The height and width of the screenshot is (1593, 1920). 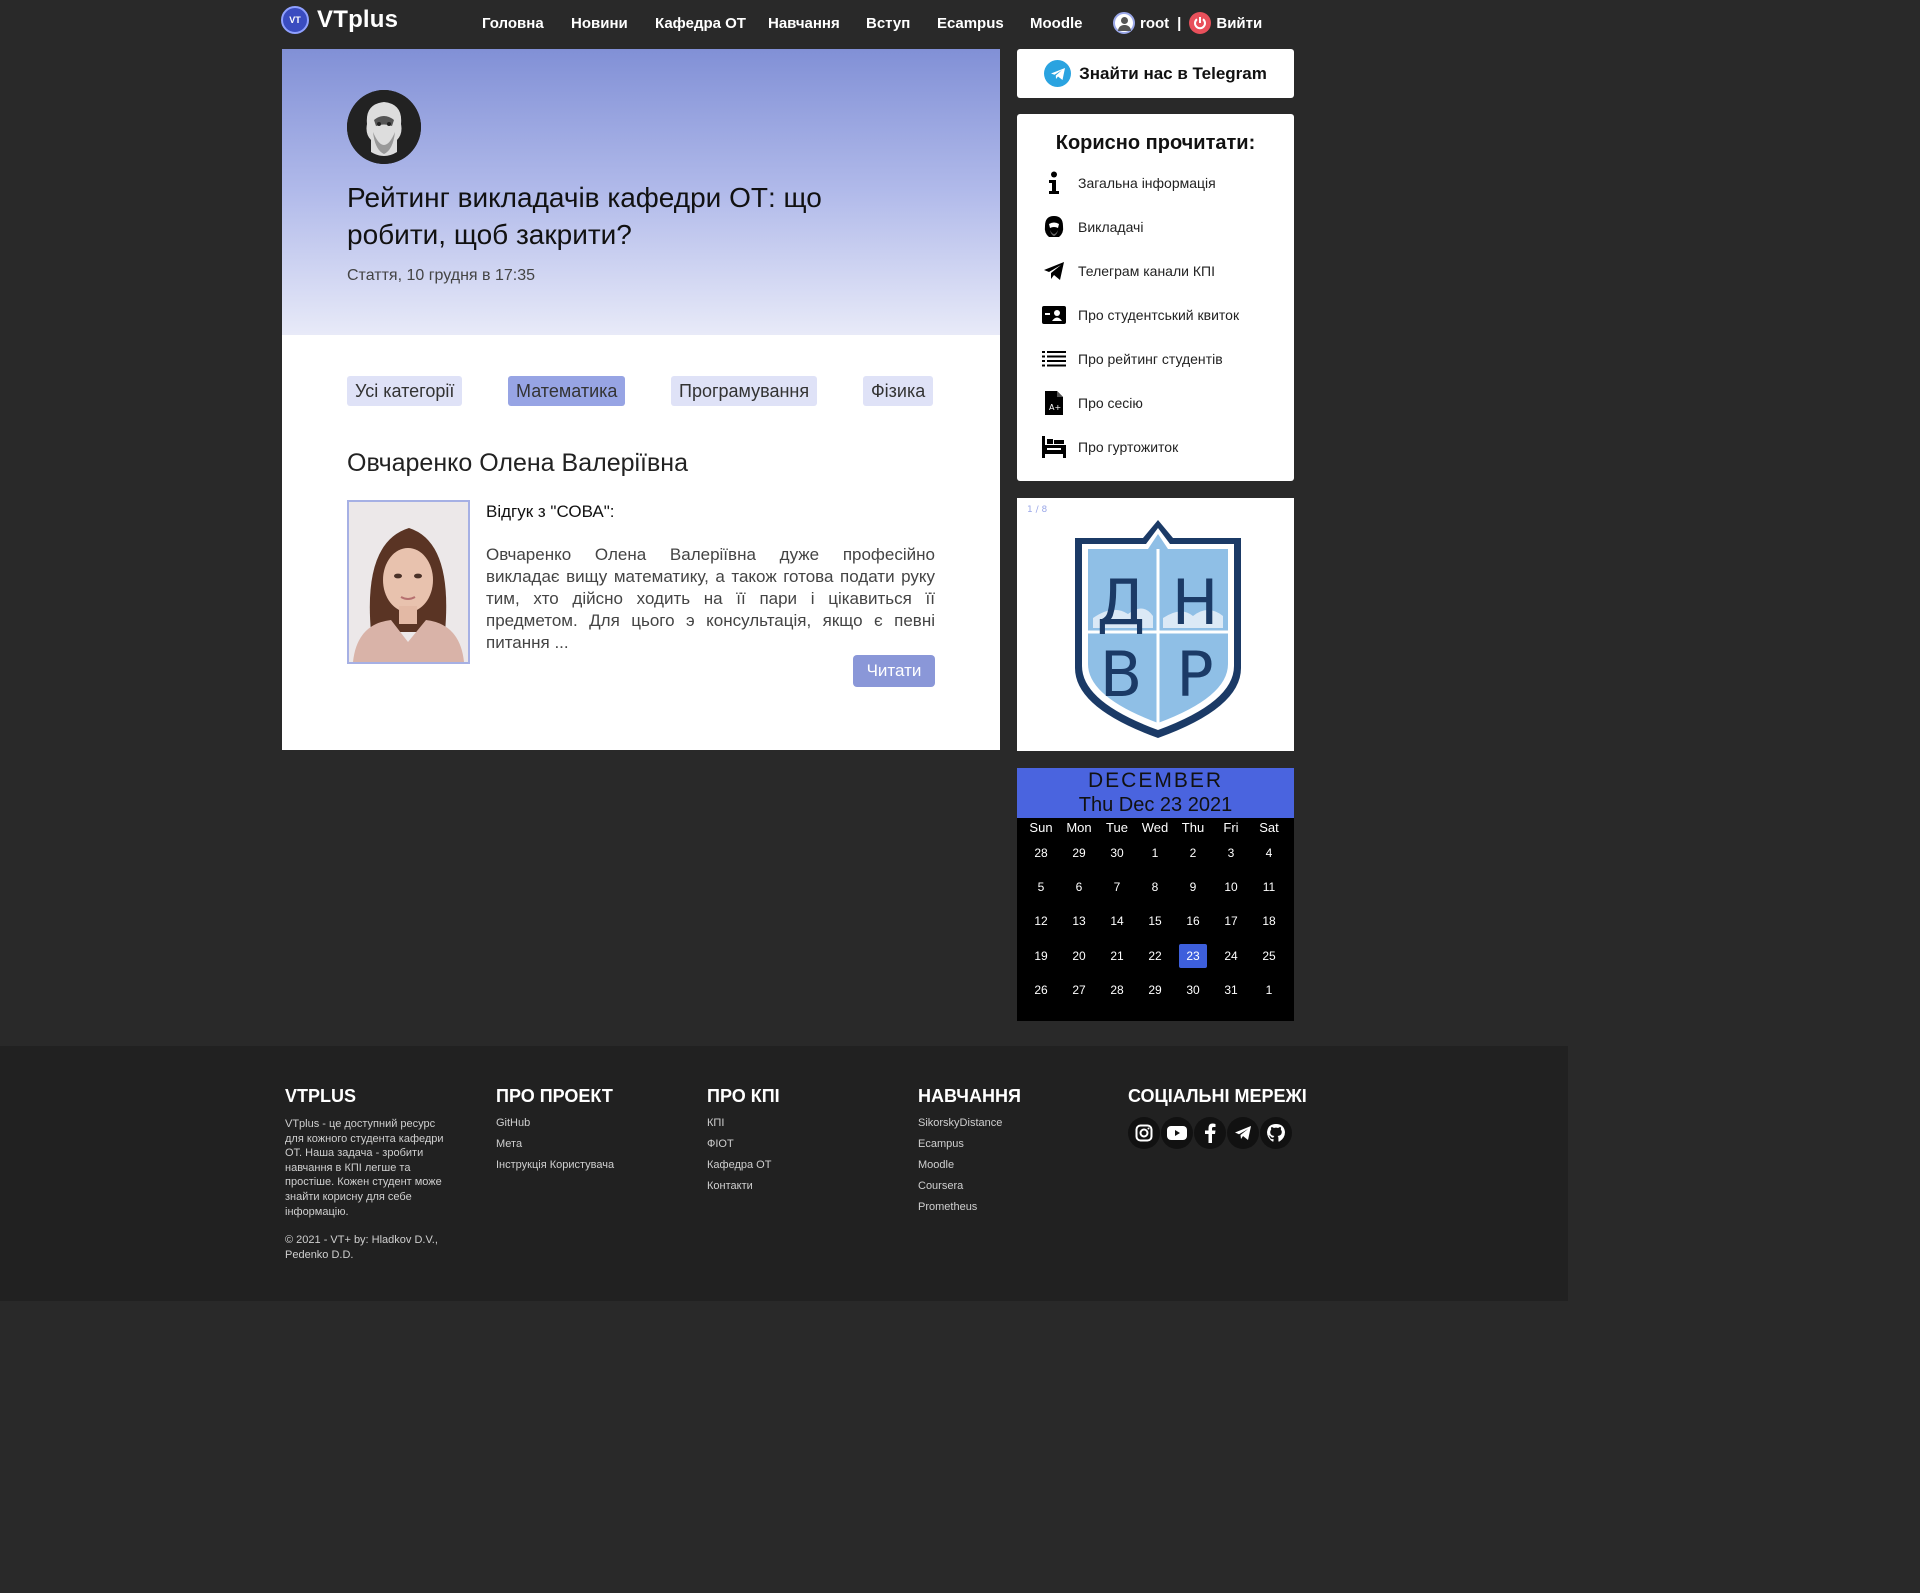 What do you see at coordinates (1041, 956) in the screenshot?
I see `calendar-day: 19` at bounding box center [1041, 956].